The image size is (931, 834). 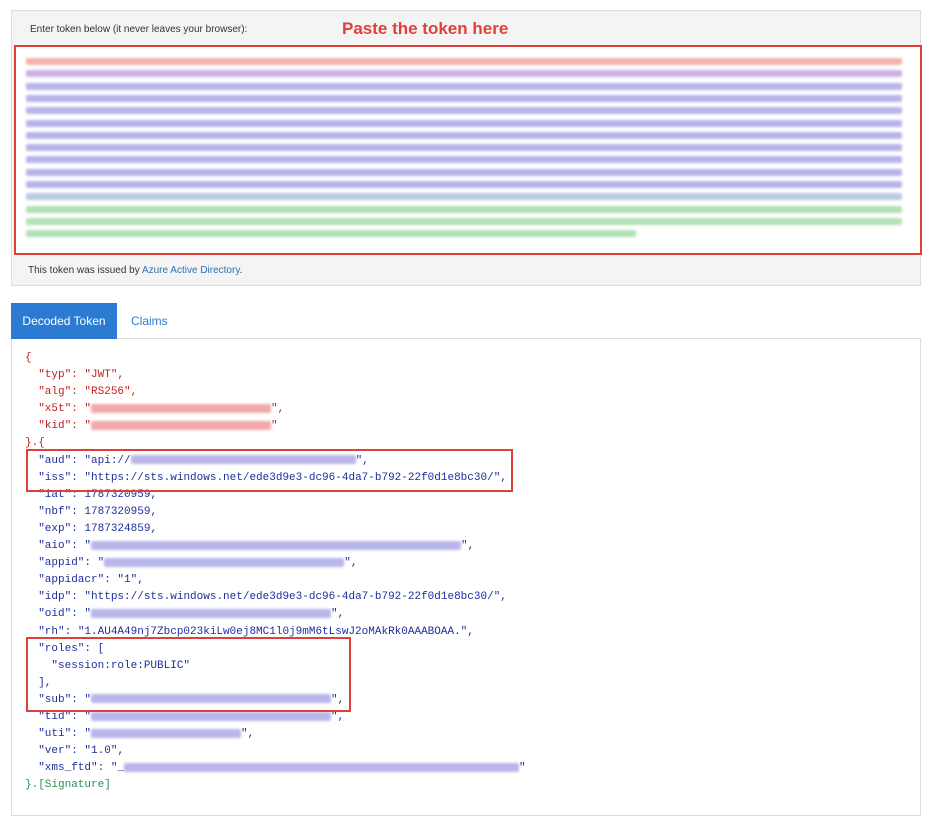 What do you see at coordinates (107, 392) in the screenshot?
I see `json-value-alg: "RS256"` at bounding box center [107, 392].